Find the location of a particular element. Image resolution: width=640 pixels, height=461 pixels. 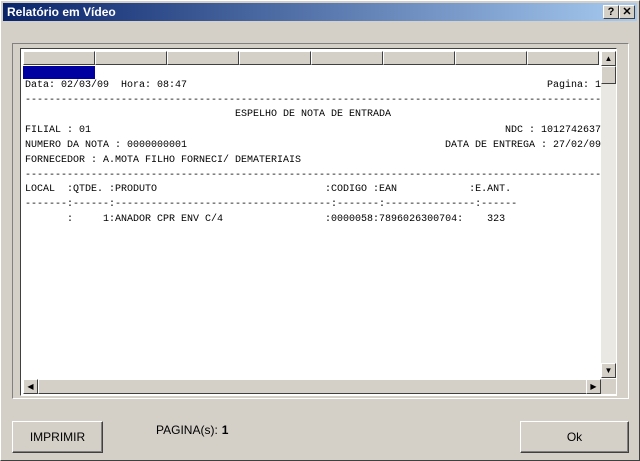

vertical-scrollbar: ▲ ▼ is located at coordinates (608, 214).